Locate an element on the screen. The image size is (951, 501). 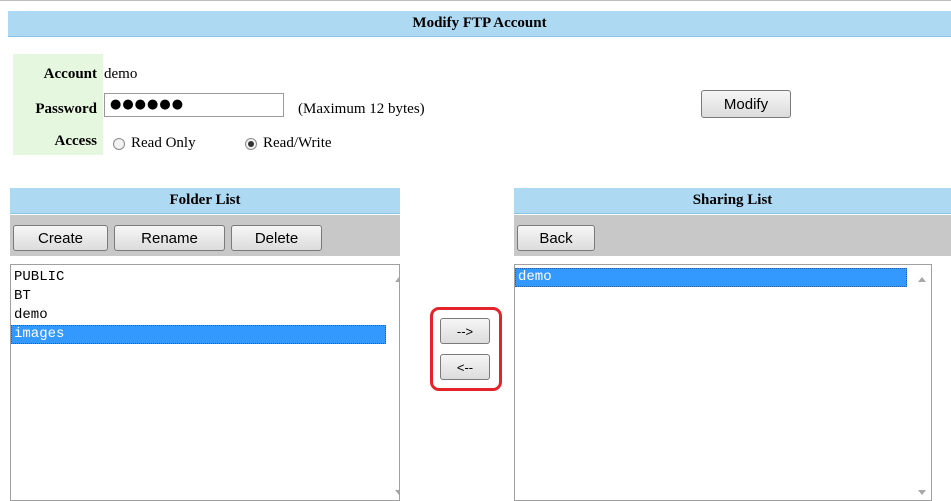
password-hint: (Maximum 12 bytes) is located at coordinates (361, 109).